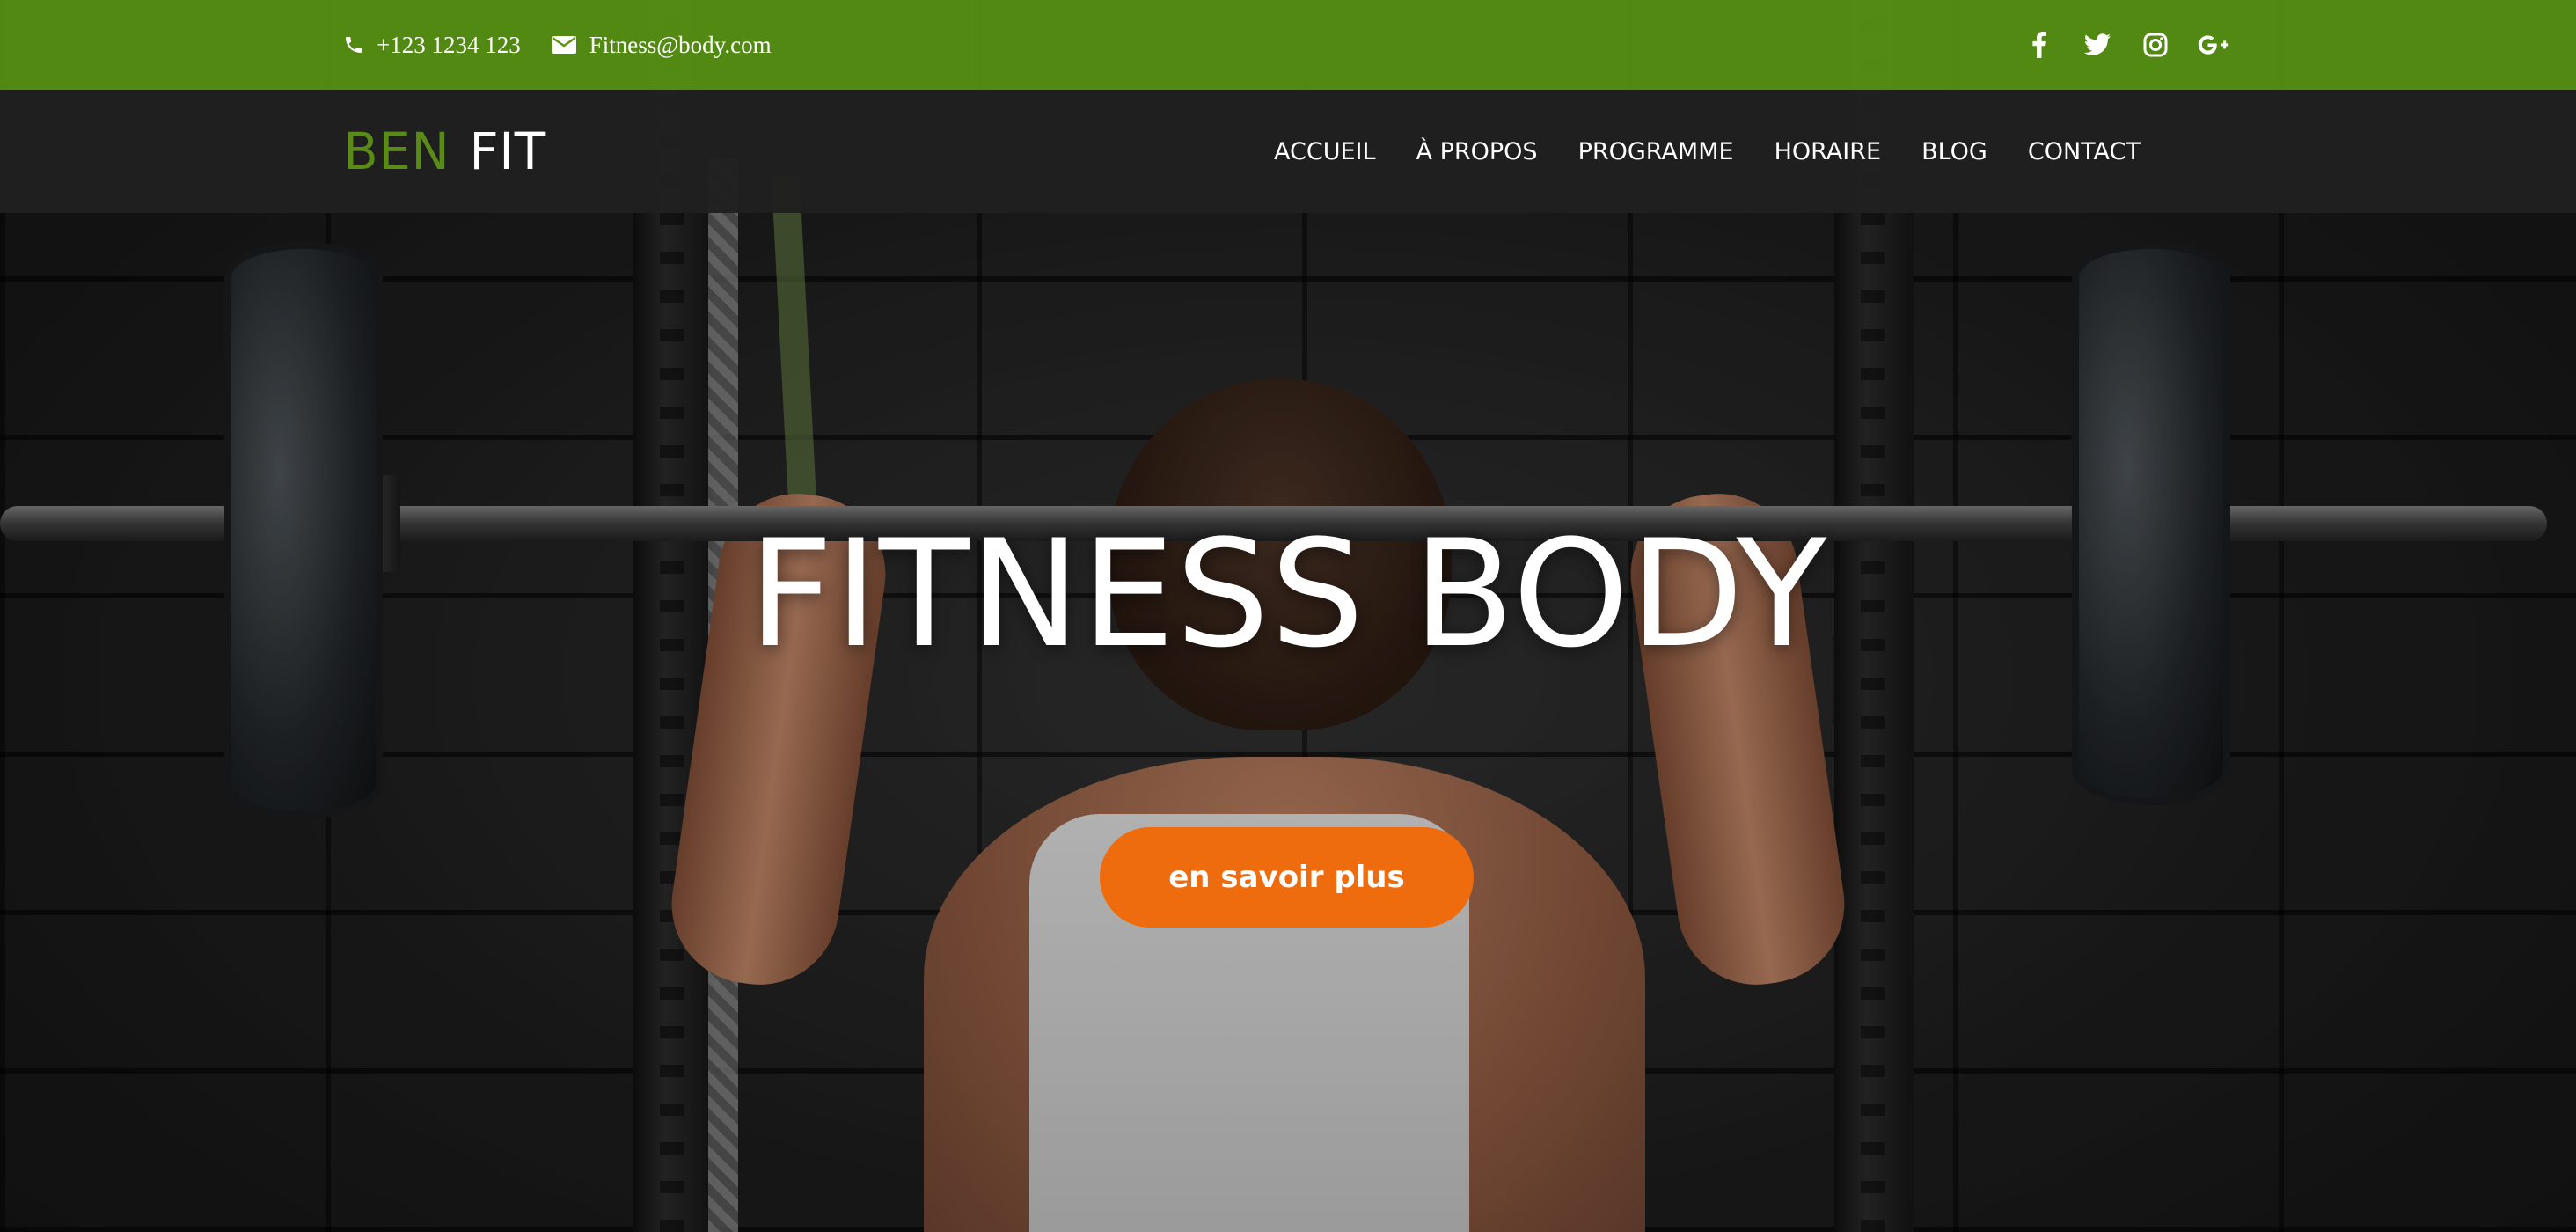  Describe the element at coordinates (1325, 152) in the screenshot. I see `nav-item-accueil: ACCUEIL` at that location.